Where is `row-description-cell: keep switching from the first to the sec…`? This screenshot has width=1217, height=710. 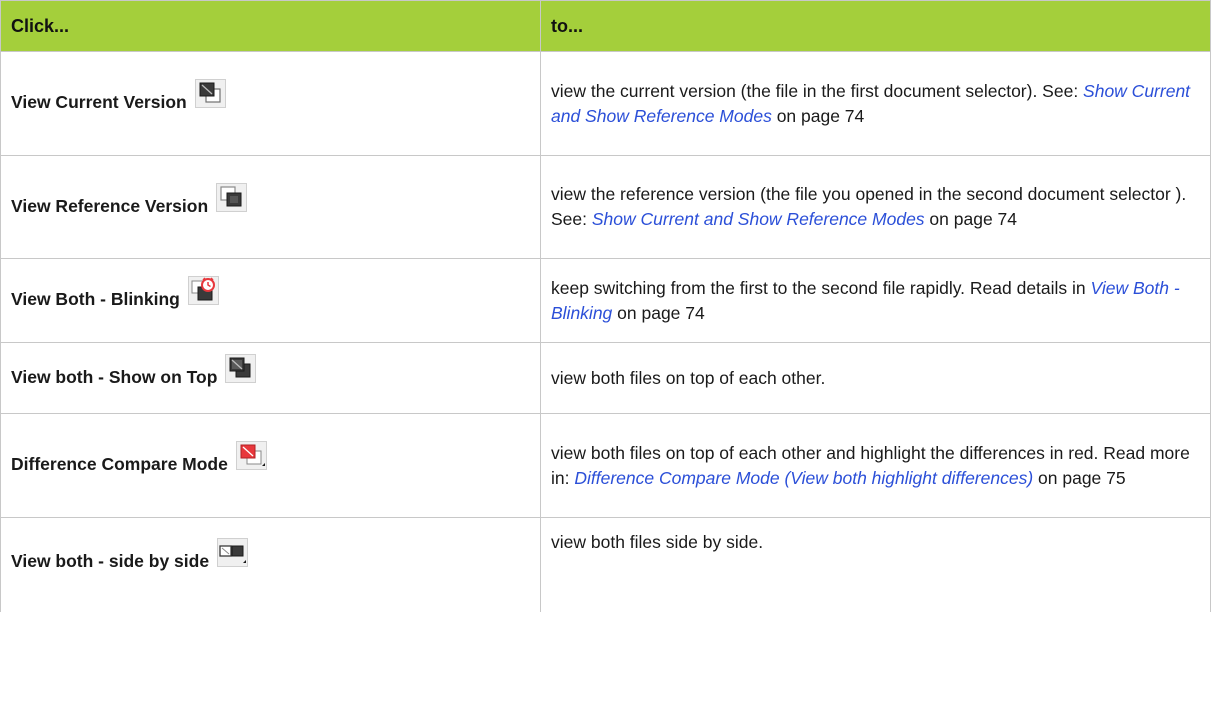 row-description-cell: keep switching from the first to the sec… is located at coordinates (875, 300).